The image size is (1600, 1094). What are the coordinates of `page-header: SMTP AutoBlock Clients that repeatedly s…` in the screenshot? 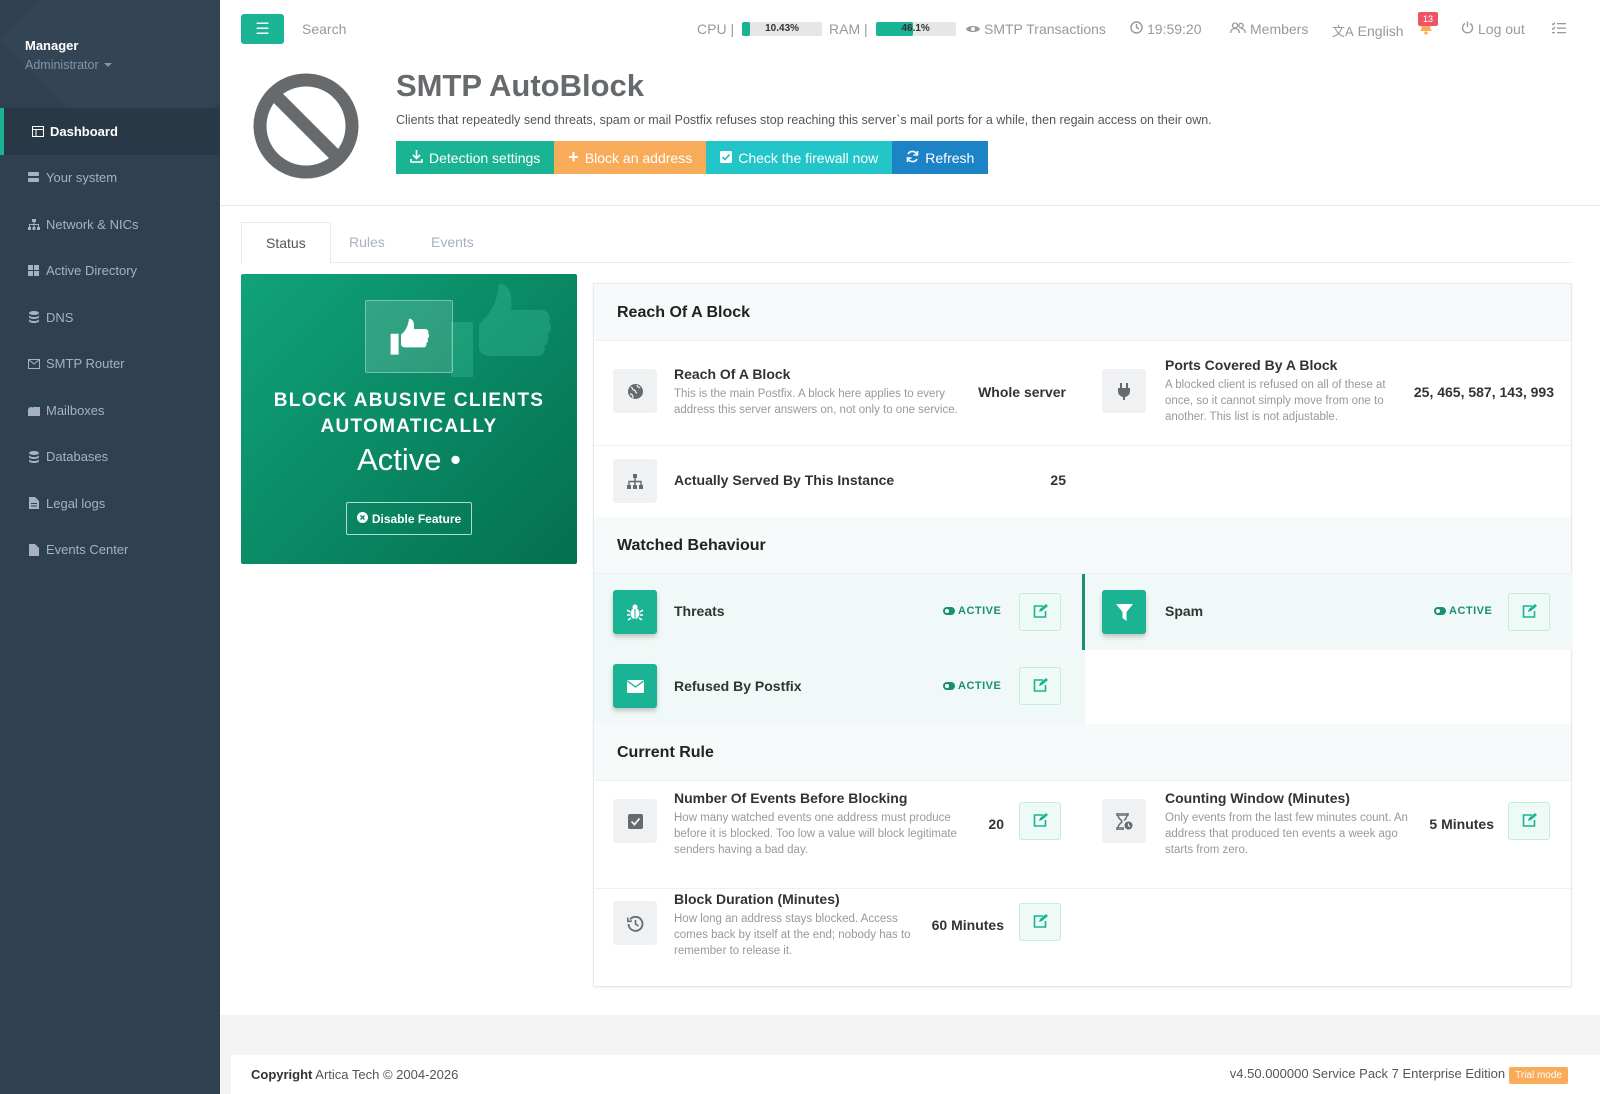 It's located at (910, 133).